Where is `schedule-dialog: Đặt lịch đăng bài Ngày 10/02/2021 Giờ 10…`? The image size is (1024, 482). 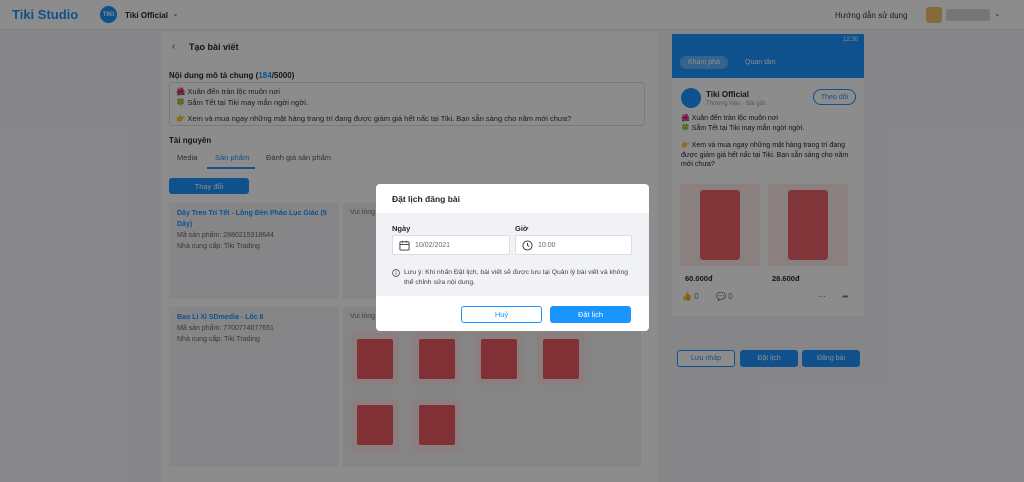 schedule-dialog: Đặt lịch đăng bài Ngày 10/02/2021 Giờ 10… is located at coordinates (512, 257).